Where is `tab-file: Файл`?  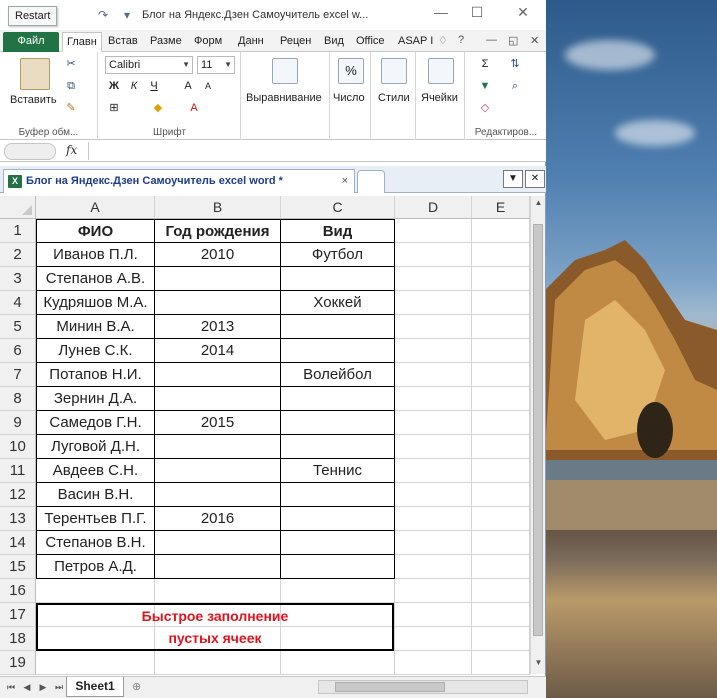
tab-file: Файл is located at coordinates (31, 42).